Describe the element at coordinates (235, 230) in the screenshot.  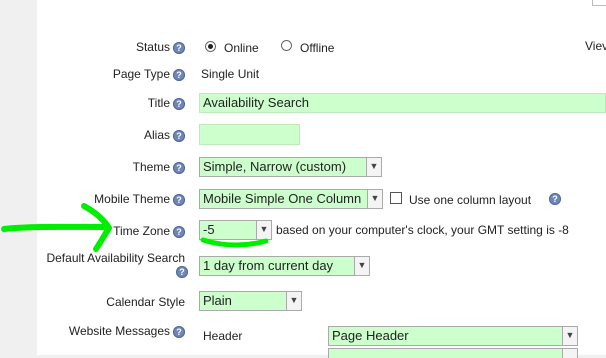
I see `time-zone-select: -5 ▼` at that location.